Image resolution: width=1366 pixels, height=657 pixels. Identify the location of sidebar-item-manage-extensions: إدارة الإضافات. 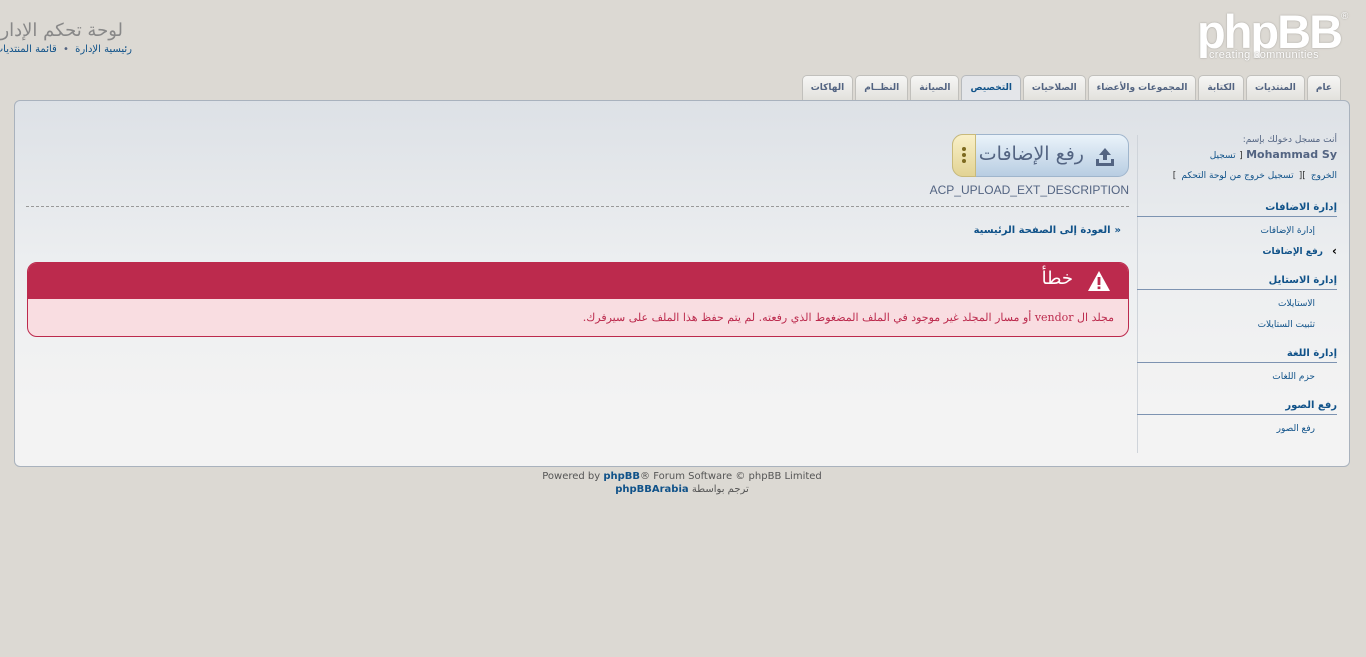
(1238, 232).